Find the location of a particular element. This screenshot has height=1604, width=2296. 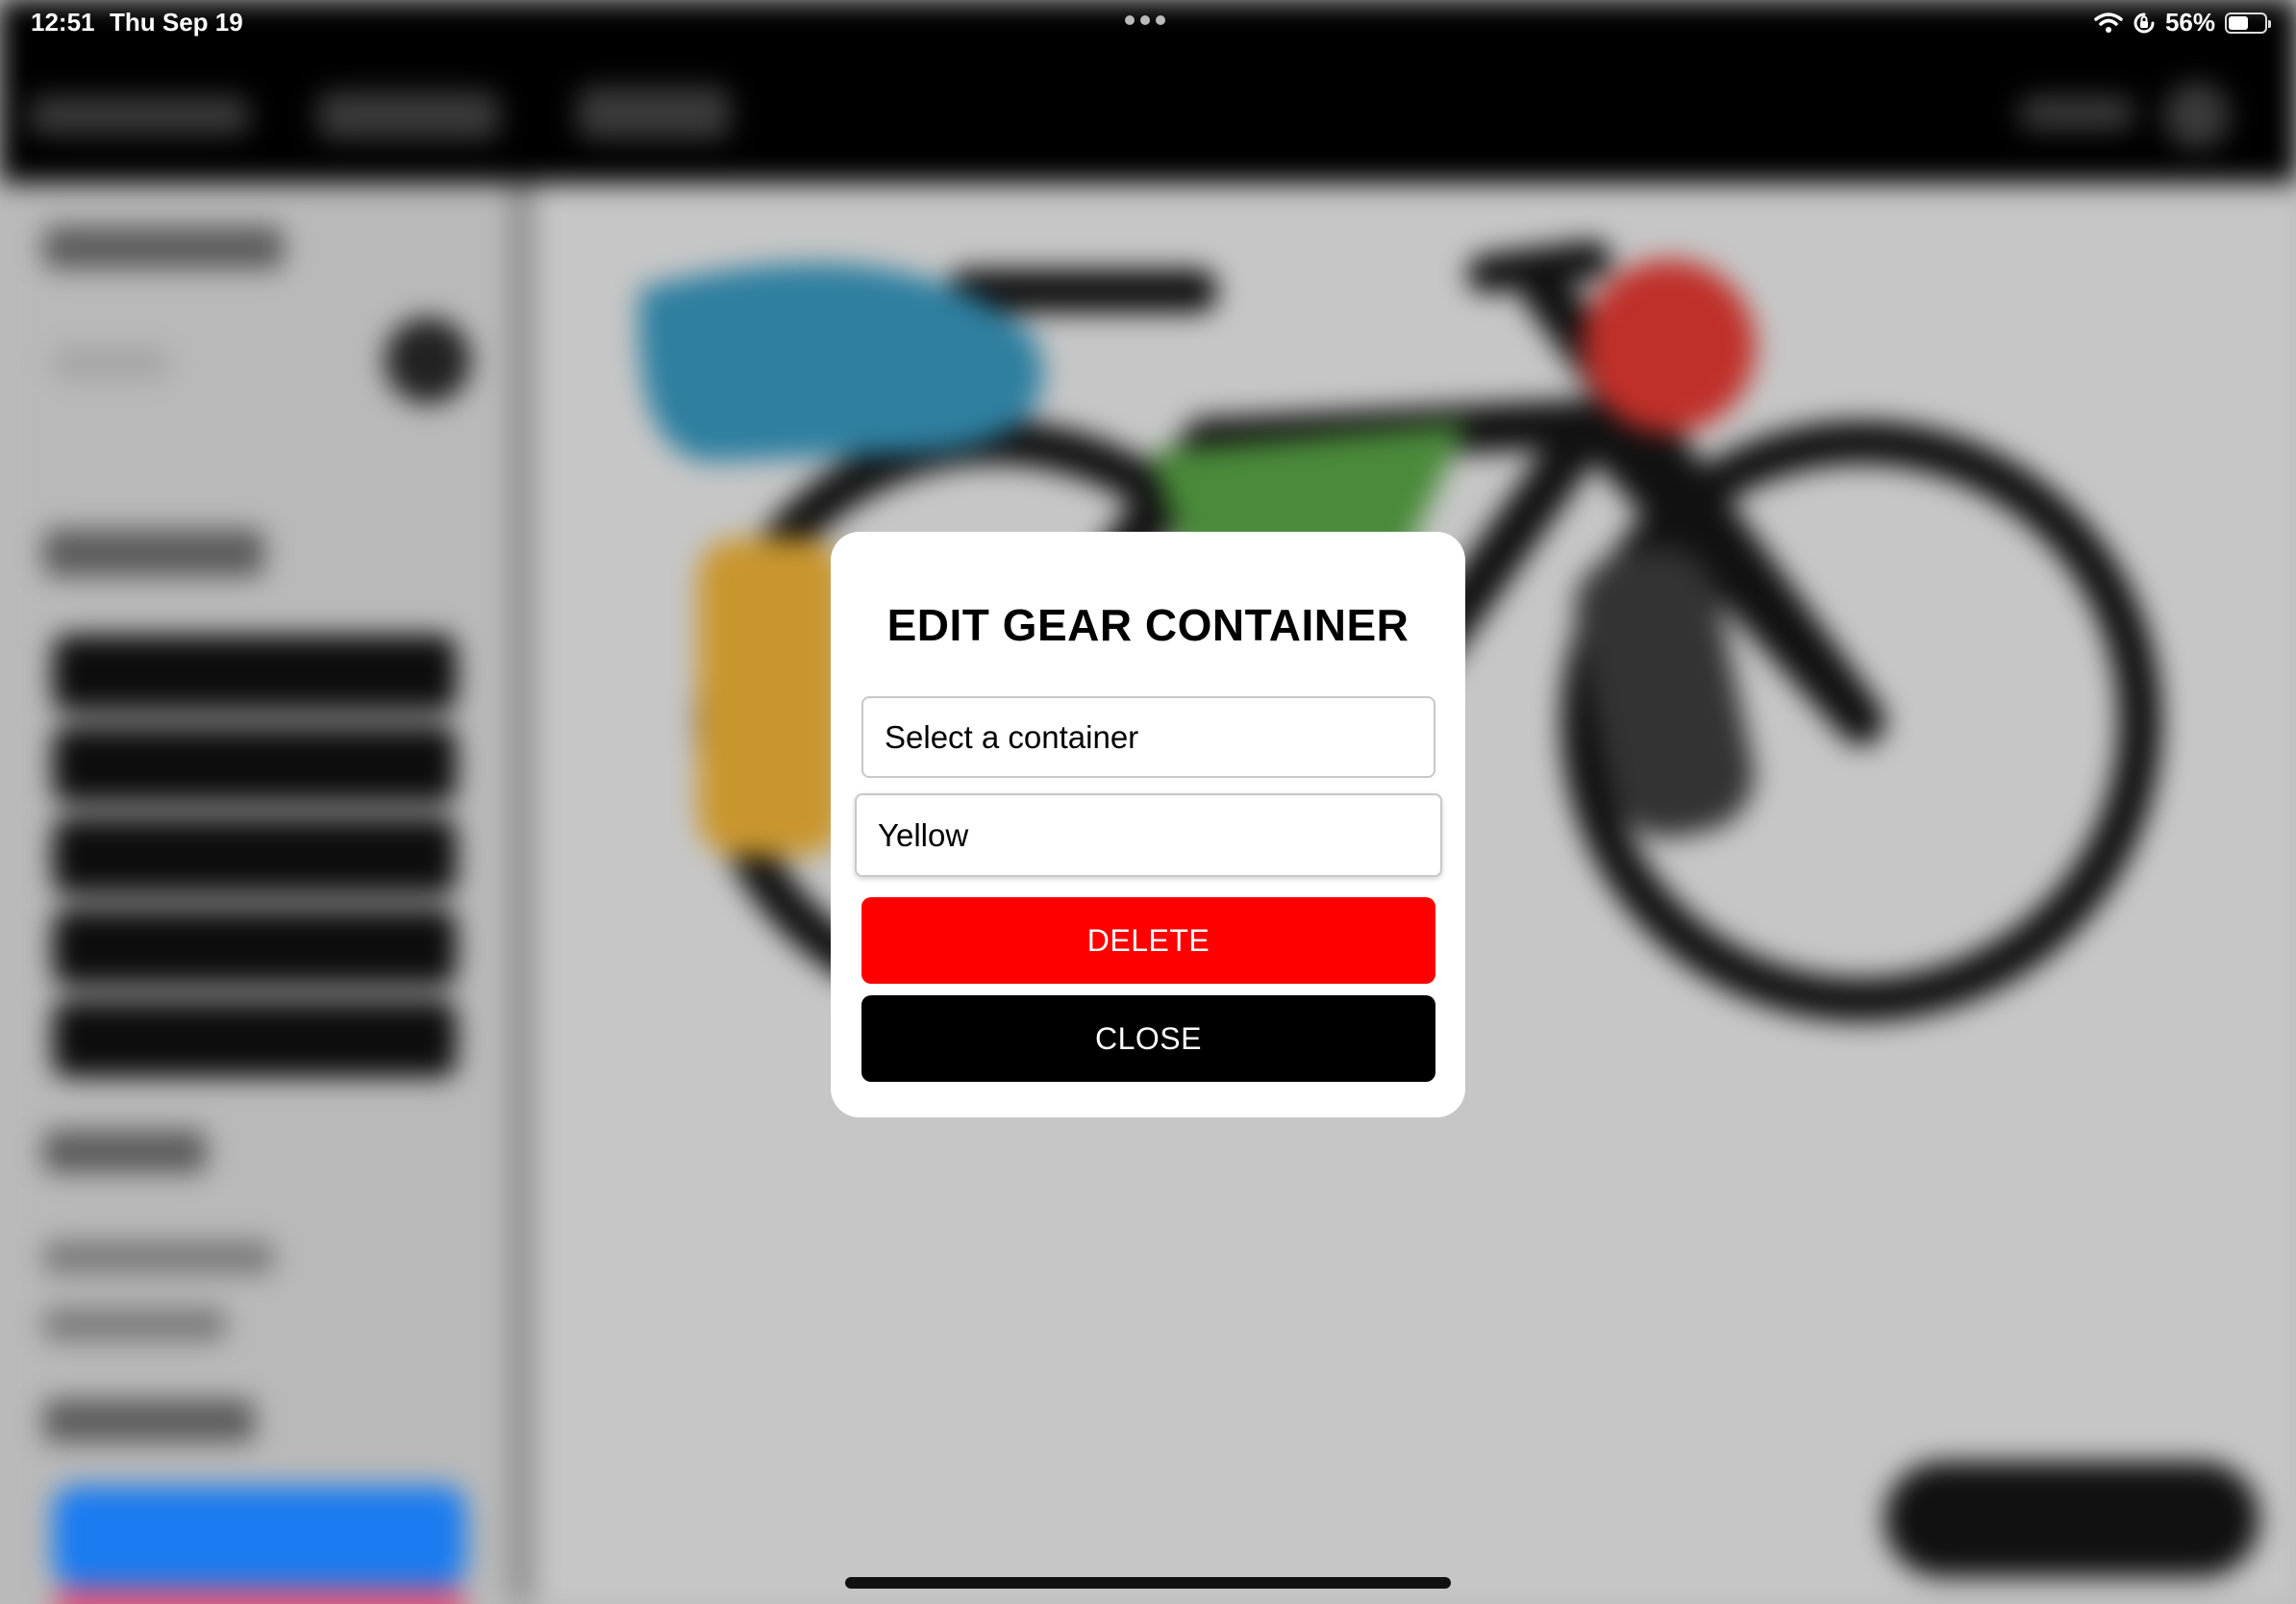

battery-icon is located at coordinates (2248, 23).